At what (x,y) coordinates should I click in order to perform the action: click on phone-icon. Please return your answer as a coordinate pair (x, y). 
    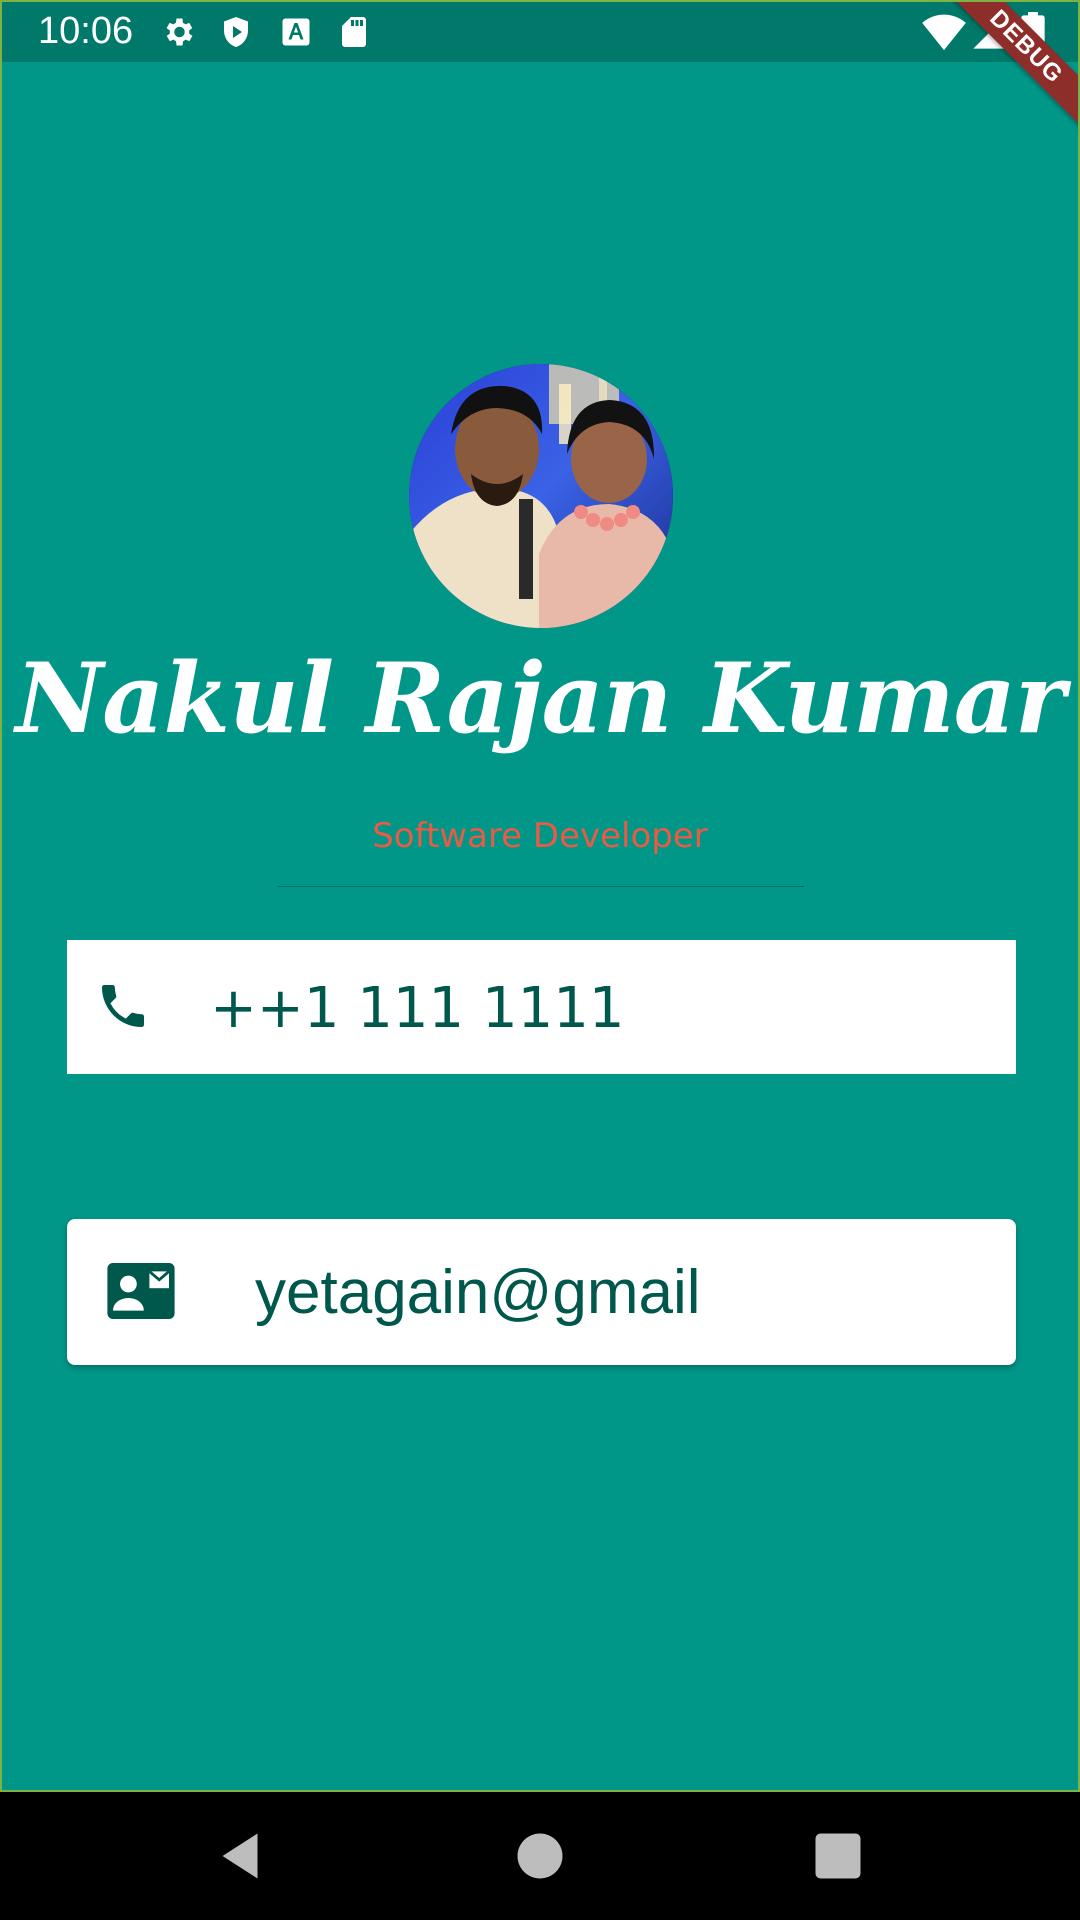
    Looking at the image, I should click on (123, 1006).